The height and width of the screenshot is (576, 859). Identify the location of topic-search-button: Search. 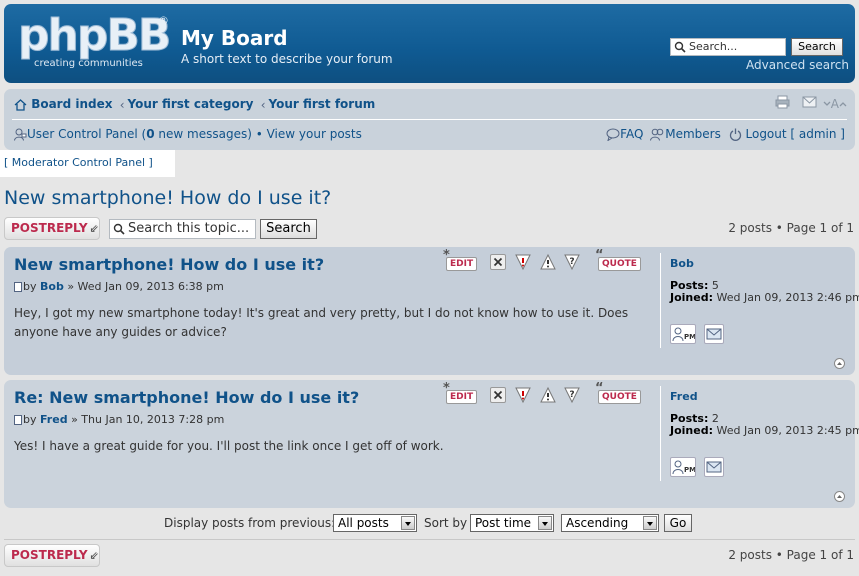
(288, 229).